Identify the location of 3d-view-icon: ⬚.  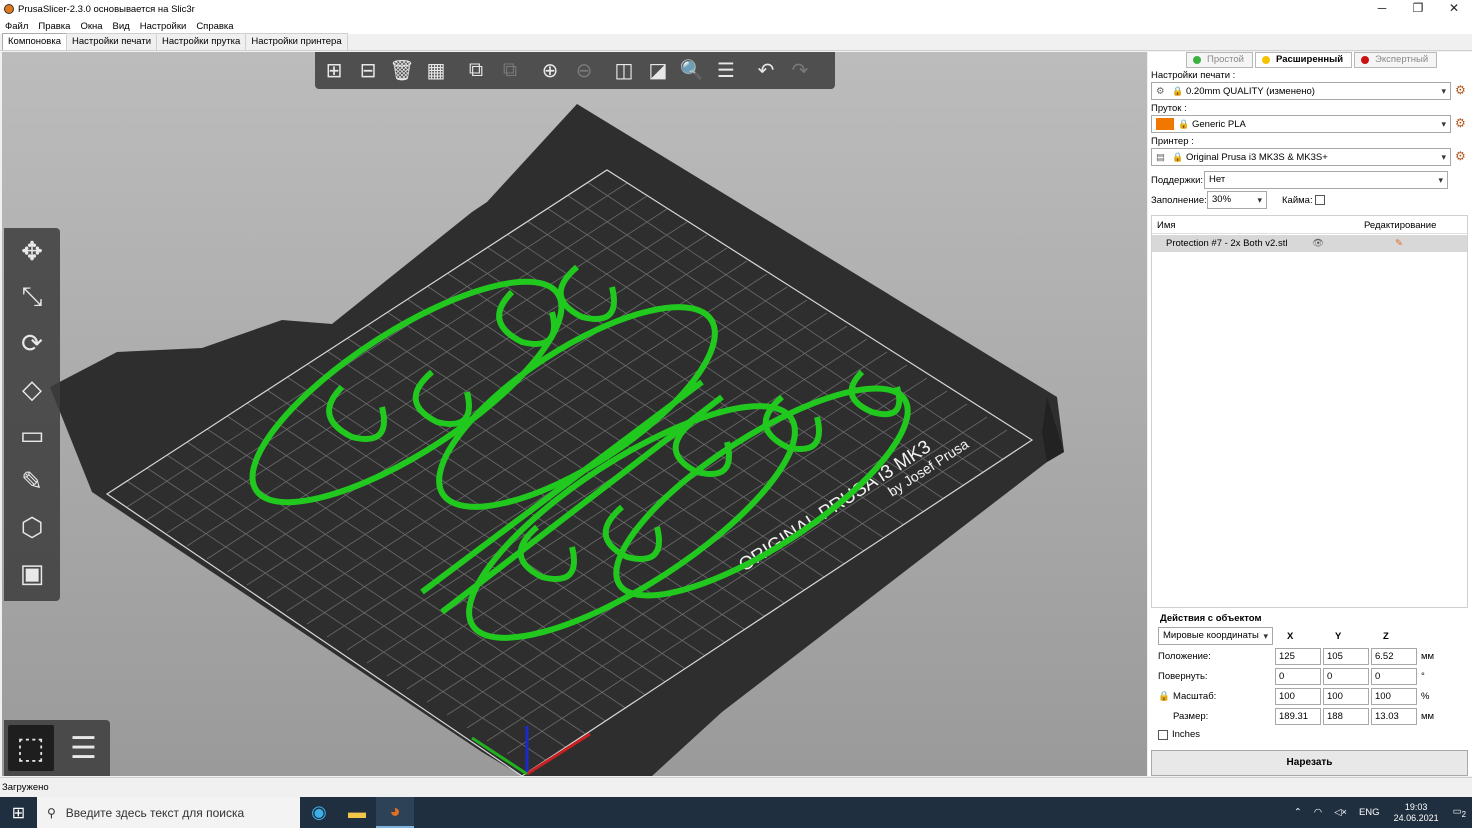
(30, 748).